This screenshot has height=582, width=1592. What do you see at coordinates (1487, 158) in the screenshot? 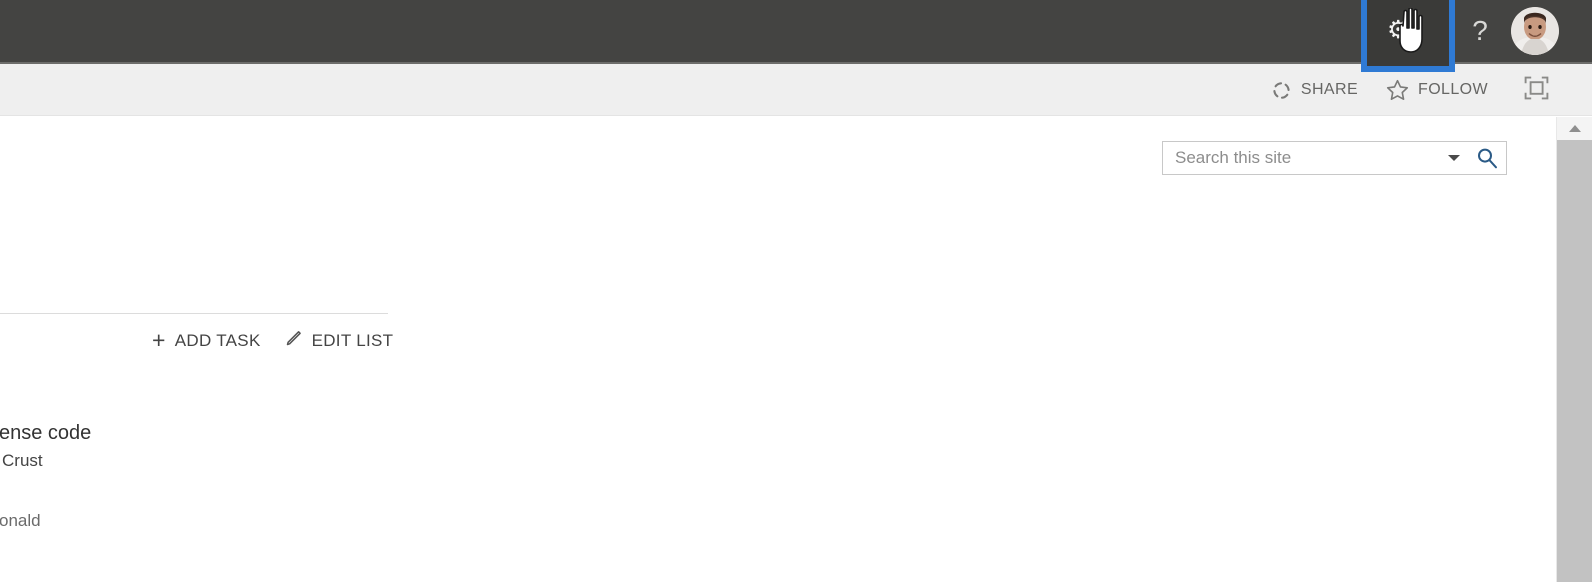
I see `magnifier-icon` at bounding box center [1487, 158].